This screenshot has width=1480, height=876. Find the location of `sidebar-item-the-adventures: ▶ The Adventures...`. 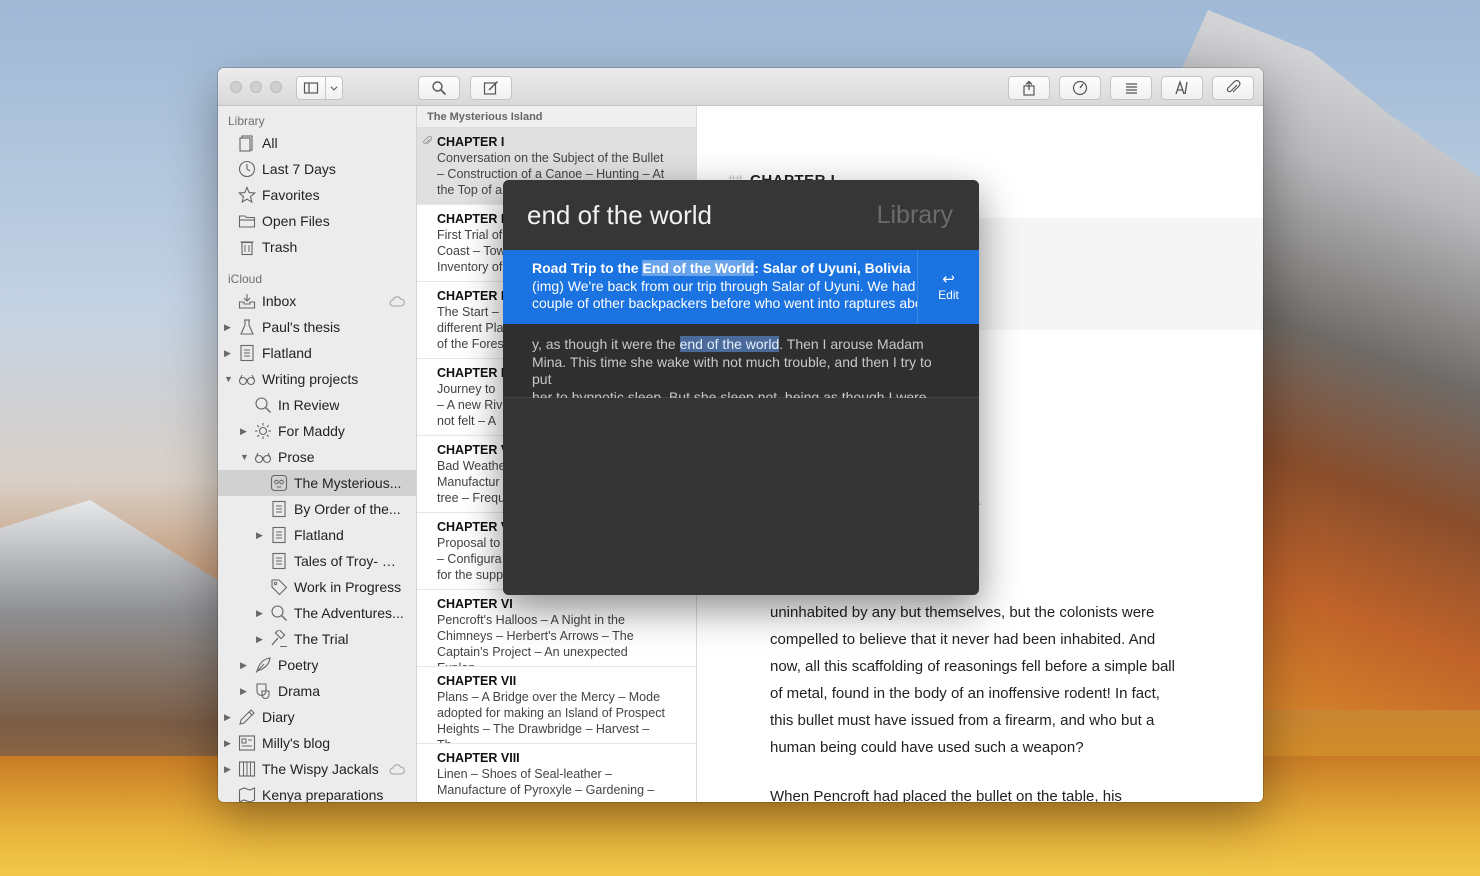

sidebar-item-the-adventures: ▶ The Adventures... is located at coordinates (317, 613).